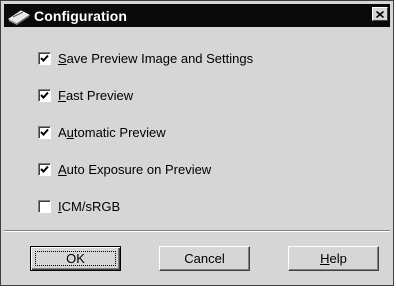  What do you see at coordinates (81, 15) in the screenshot?
I see `window-title: Configuration` at bounding box center [81, 15].